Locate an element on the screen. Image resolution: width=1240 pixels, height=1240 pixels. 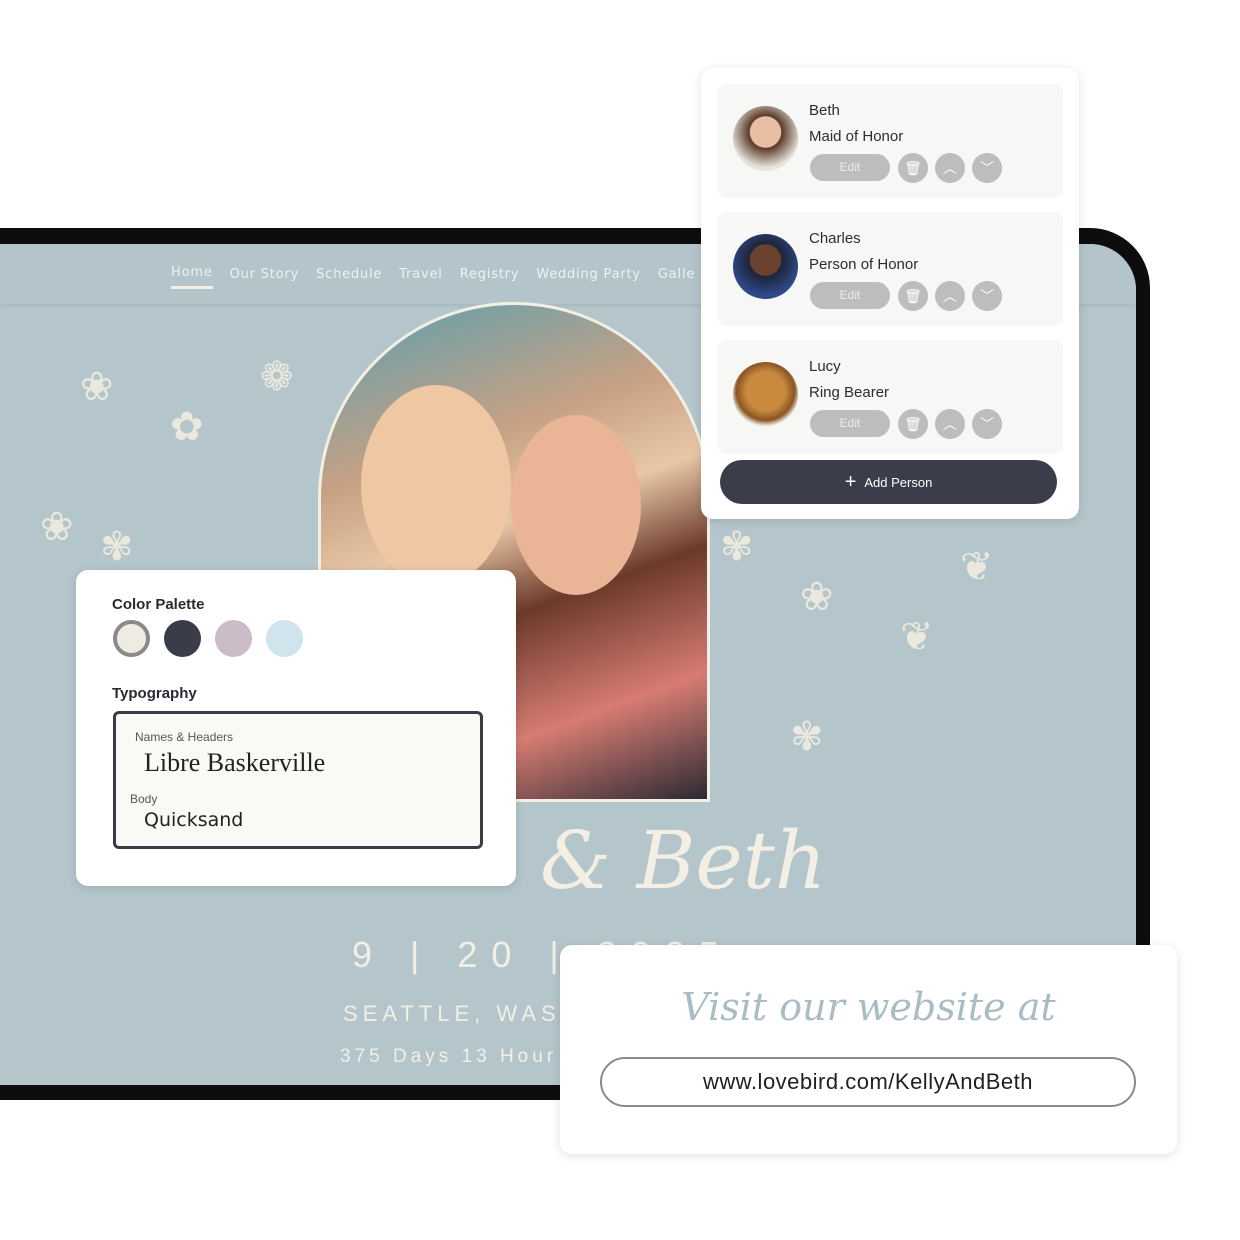
color-swatch-cream is located at coordinates (131, 638).